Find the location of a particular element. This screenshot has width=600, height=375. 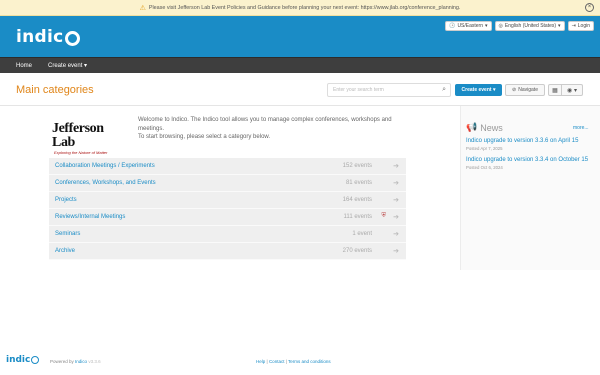

indico-logo: indic is located at coordinates (48, 37).